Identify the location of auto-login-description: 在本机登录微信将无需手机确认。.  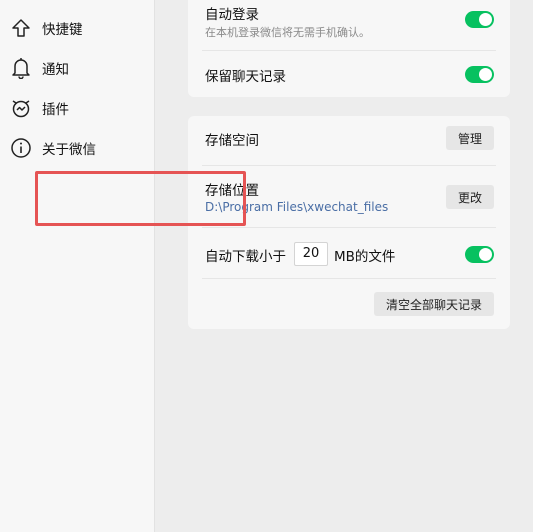
(287, 32).